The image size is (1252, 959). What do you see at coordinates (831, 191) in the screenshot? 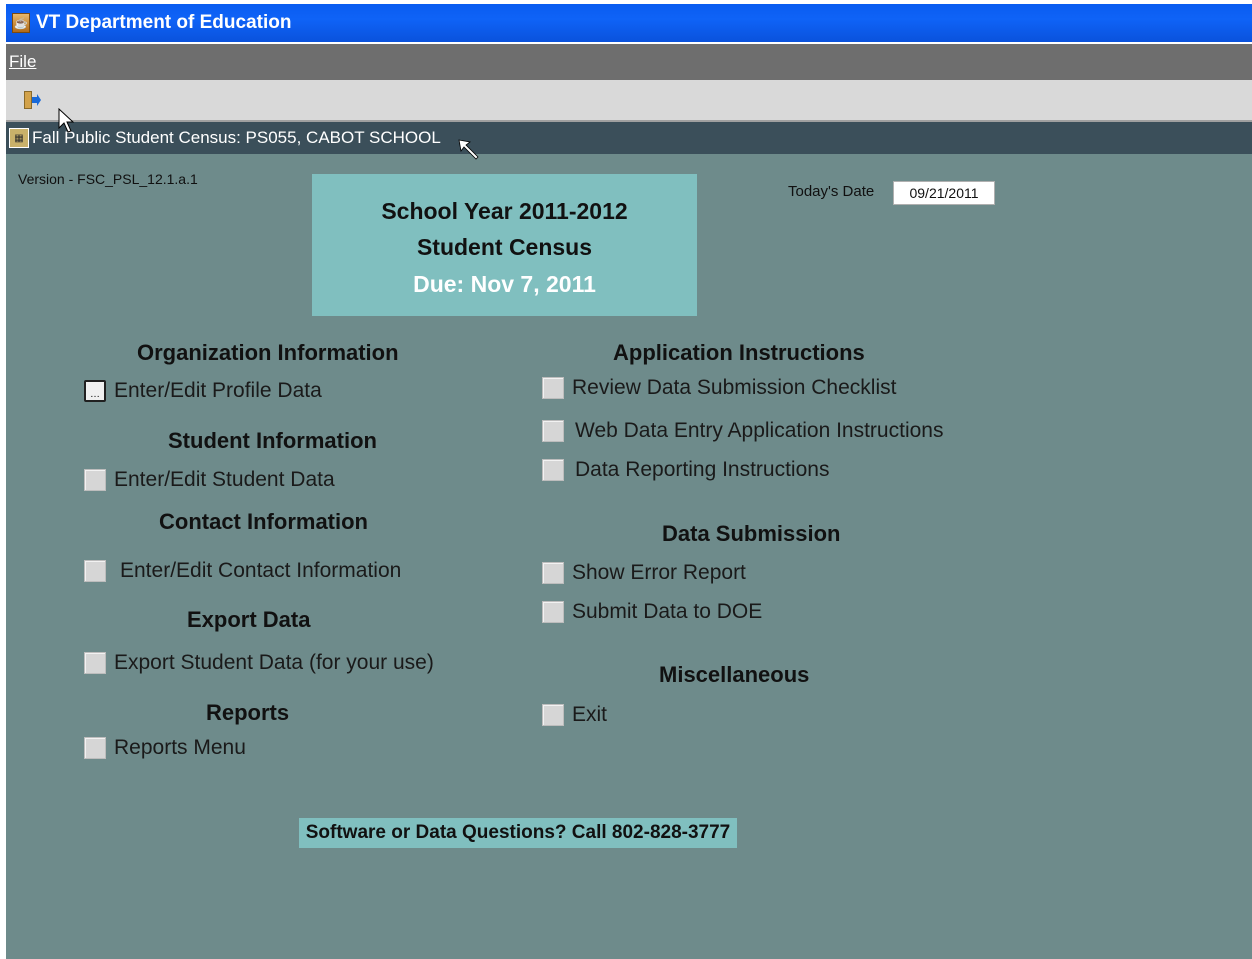
I see `todays-date-label: Today's Date` at bounding box center [831, 191].